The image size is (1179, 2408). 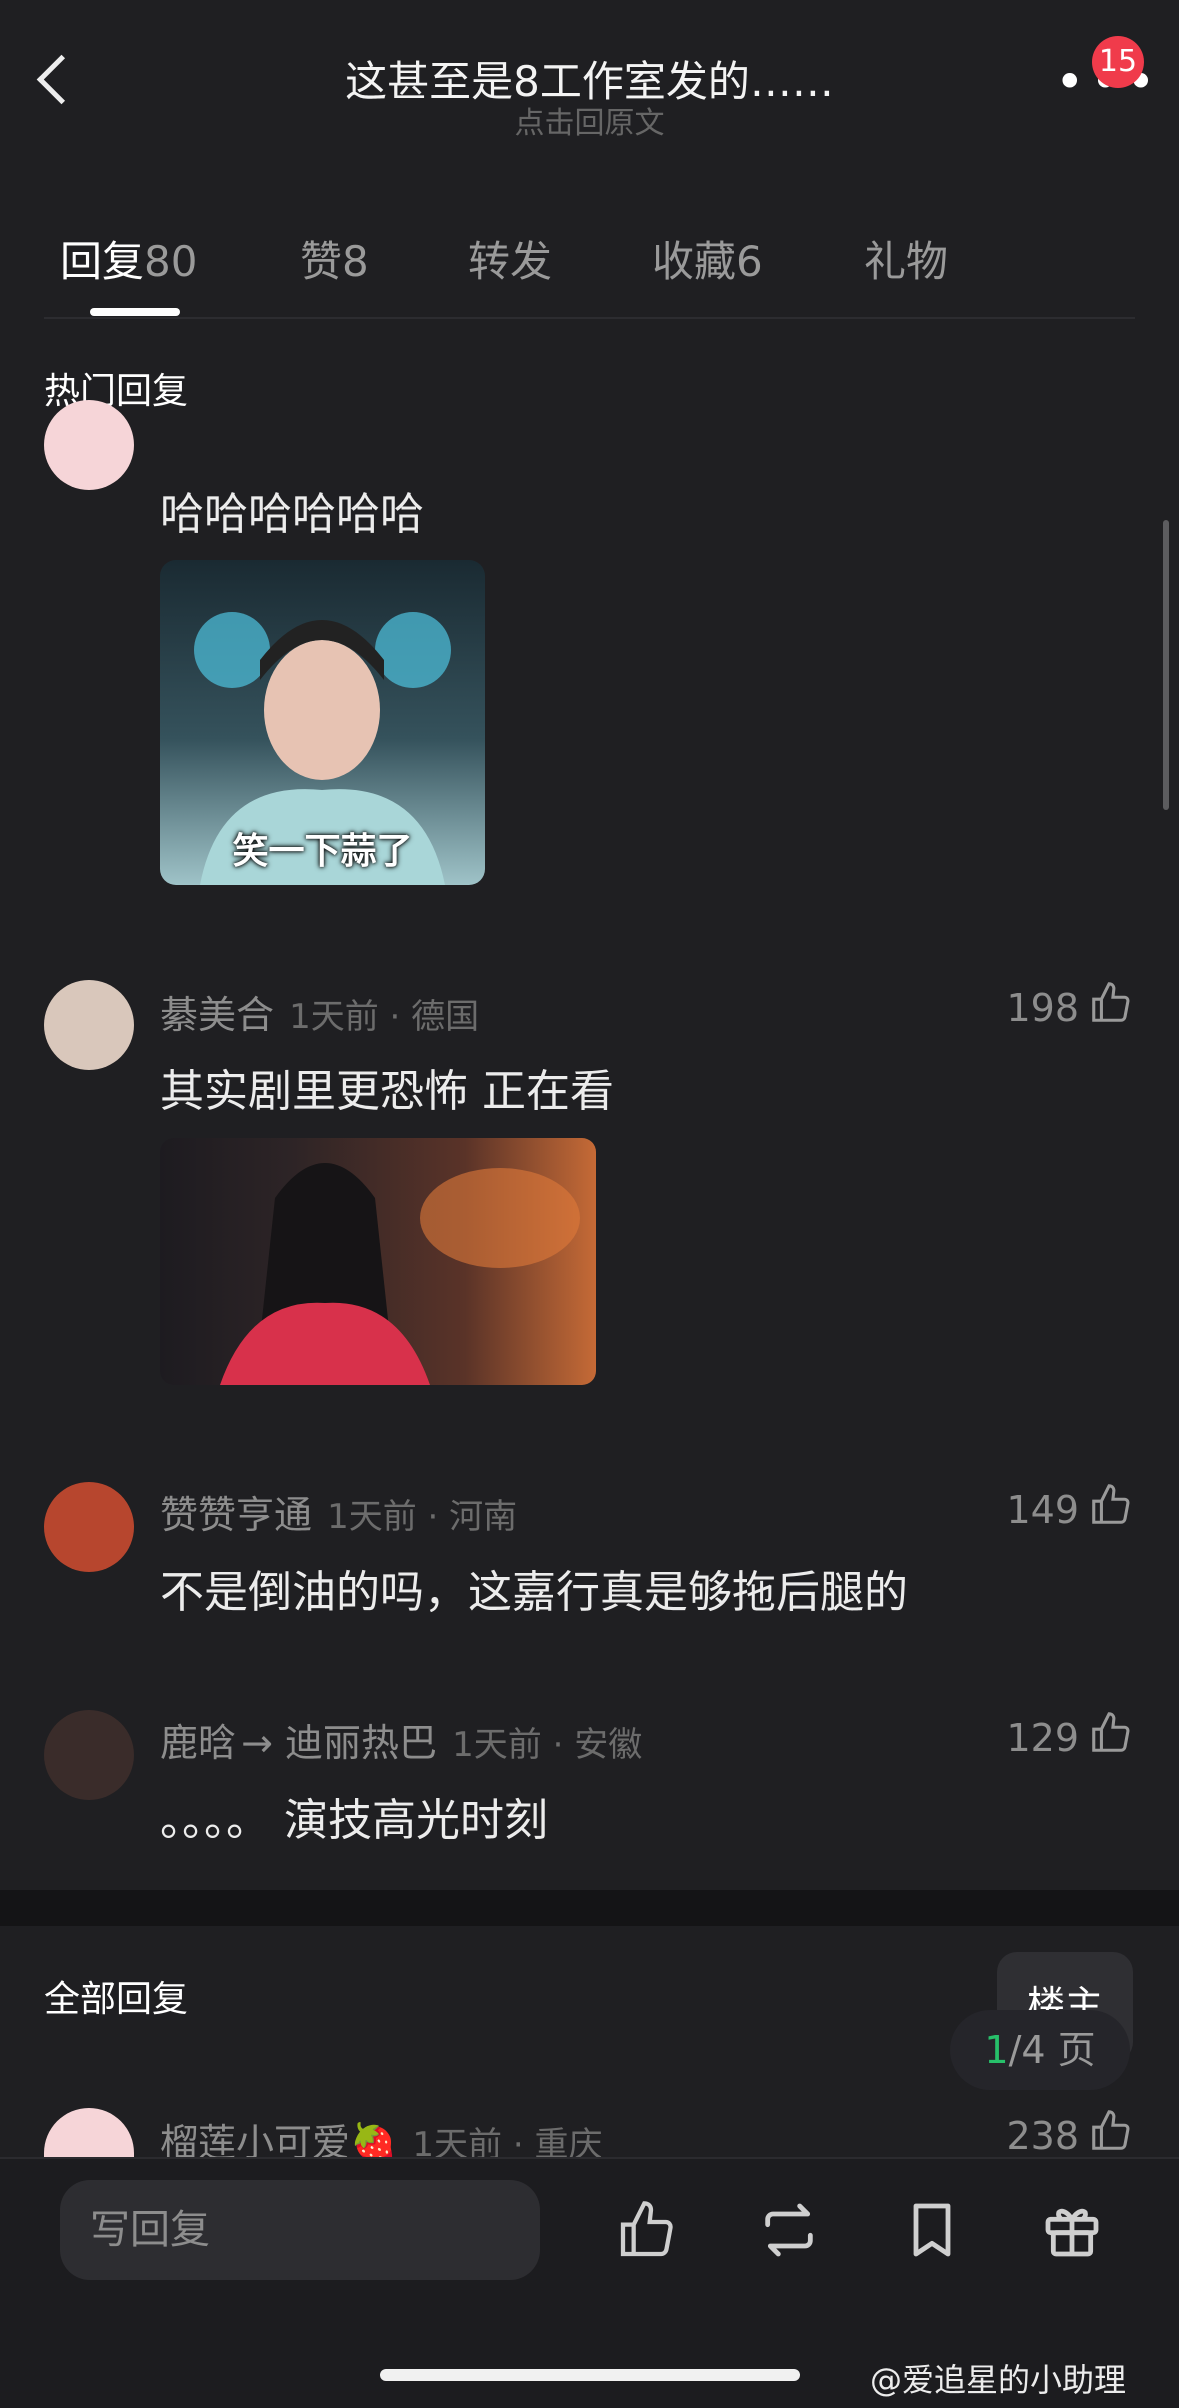 What do you see at coordinates (510, 258) in the screenshot?
I see `tab-reposts: 转发` at bounding box center [510, 258].